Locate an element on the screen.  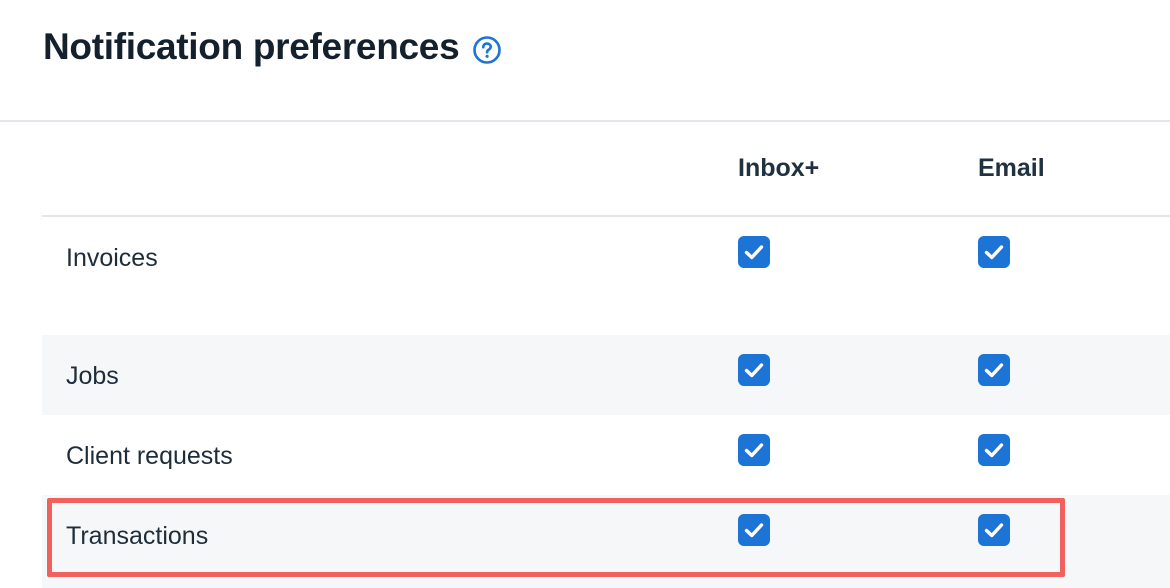
question-circle-icon is located at coordinates (487, 50).